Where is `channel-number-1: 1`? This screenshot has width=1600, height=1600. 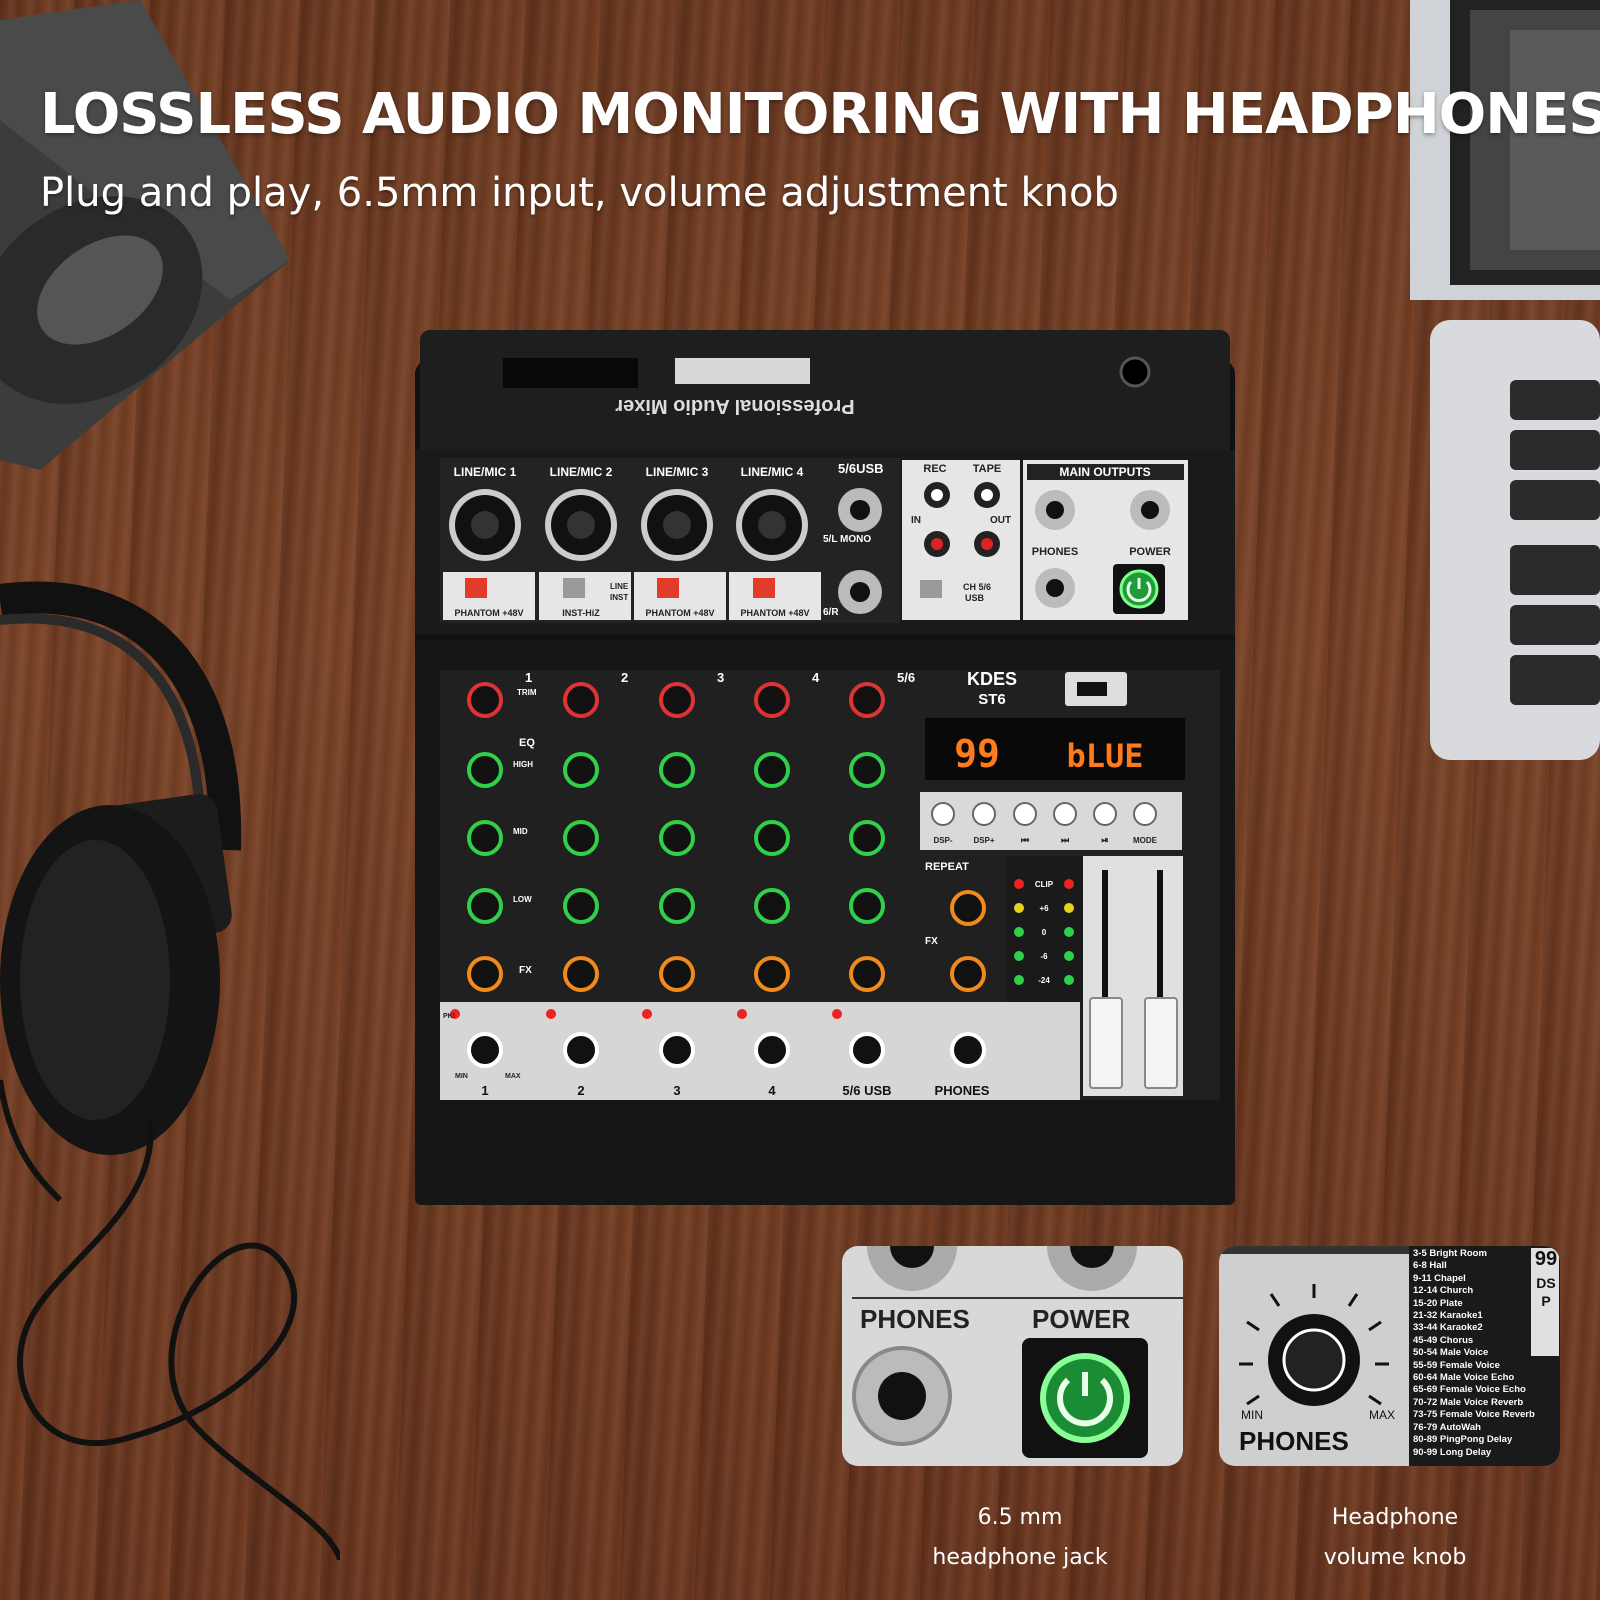
channel-number-1: 1 is located at coordinates (528, 677).